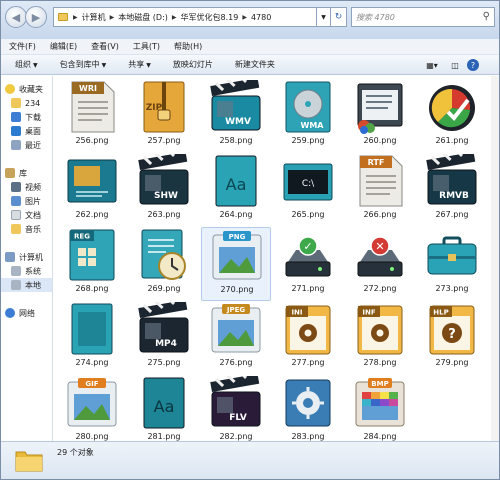 The image size is (500, 480). What do you see at coordinates (255, 64) in the screenshot?
I see `new-folder-button: 新建文件夹` at bounding box center [255, 64].